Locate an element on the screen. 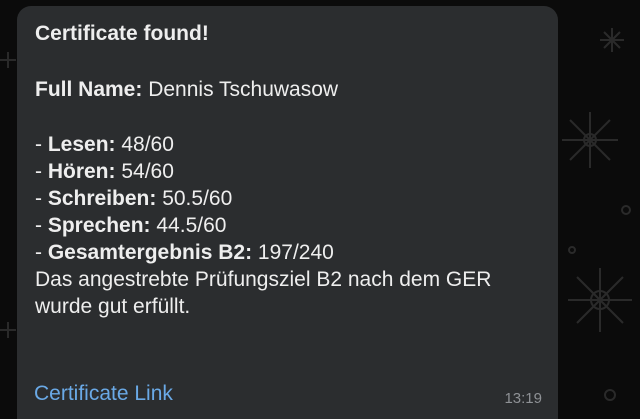 This screenshot has height=419, width=640. score-label: Hören: is located at coordinates (81, 171).